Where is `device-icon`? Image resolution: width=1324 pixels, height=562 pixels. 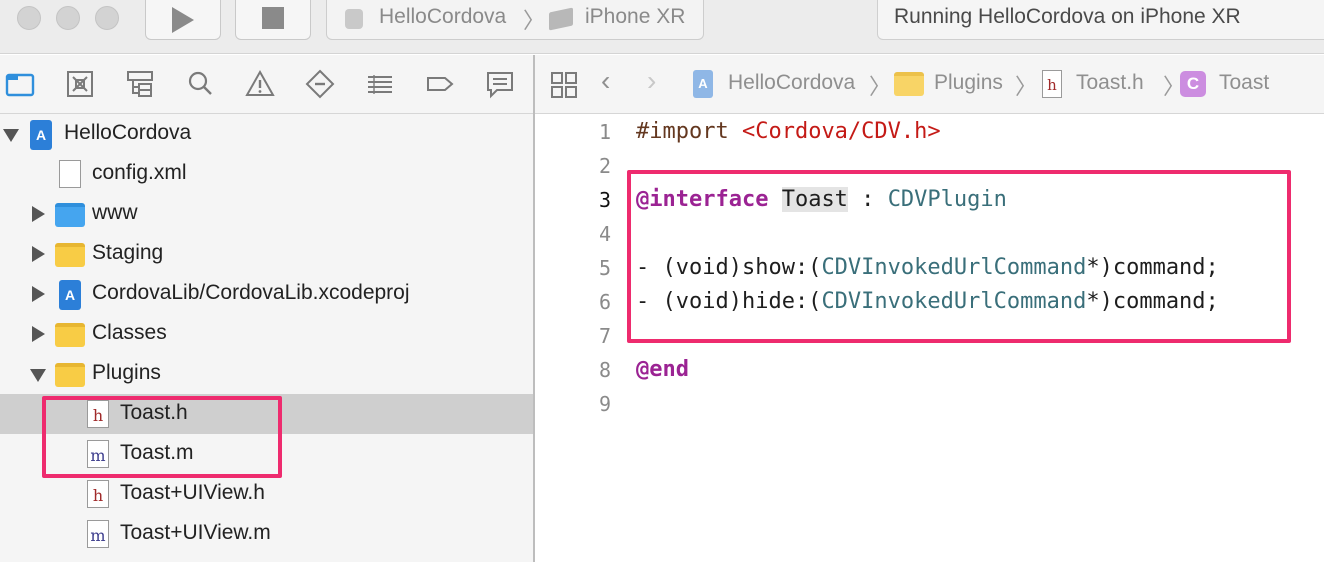
device-icon is located at coordinates (561, 19).